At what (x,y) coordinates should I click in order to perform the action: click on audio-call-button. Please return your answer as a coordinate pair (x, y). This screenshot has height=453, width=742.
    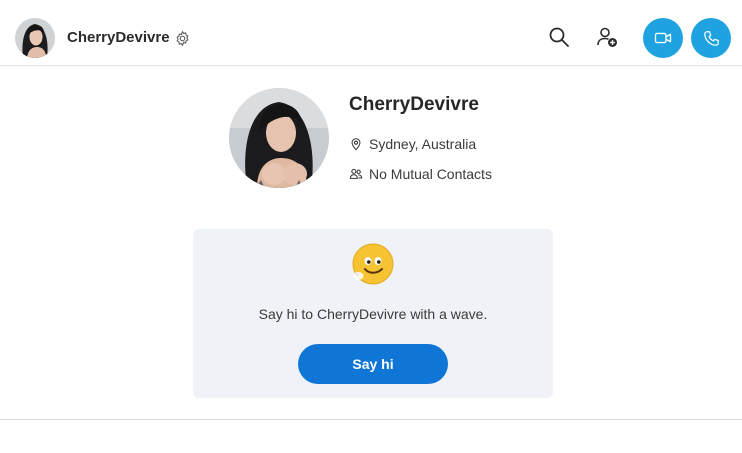
    Looking at the image, I should click on (711, 38).